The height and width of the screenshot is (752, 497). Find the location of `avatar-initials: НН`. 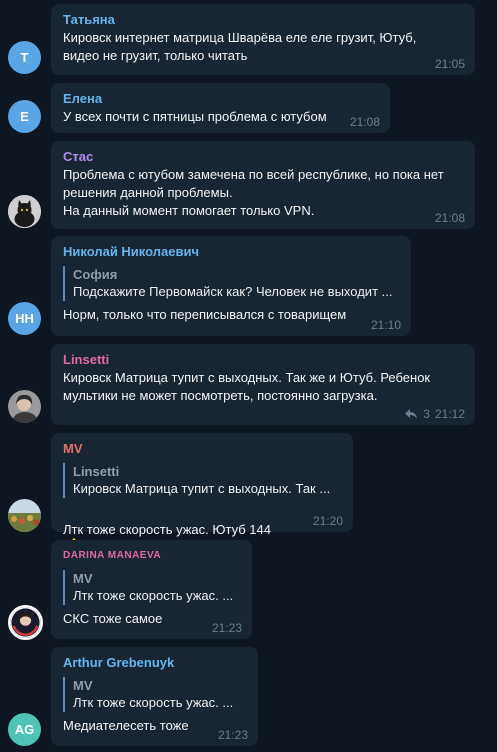

avatar-initials: НН is located at coordinates (24, 318).